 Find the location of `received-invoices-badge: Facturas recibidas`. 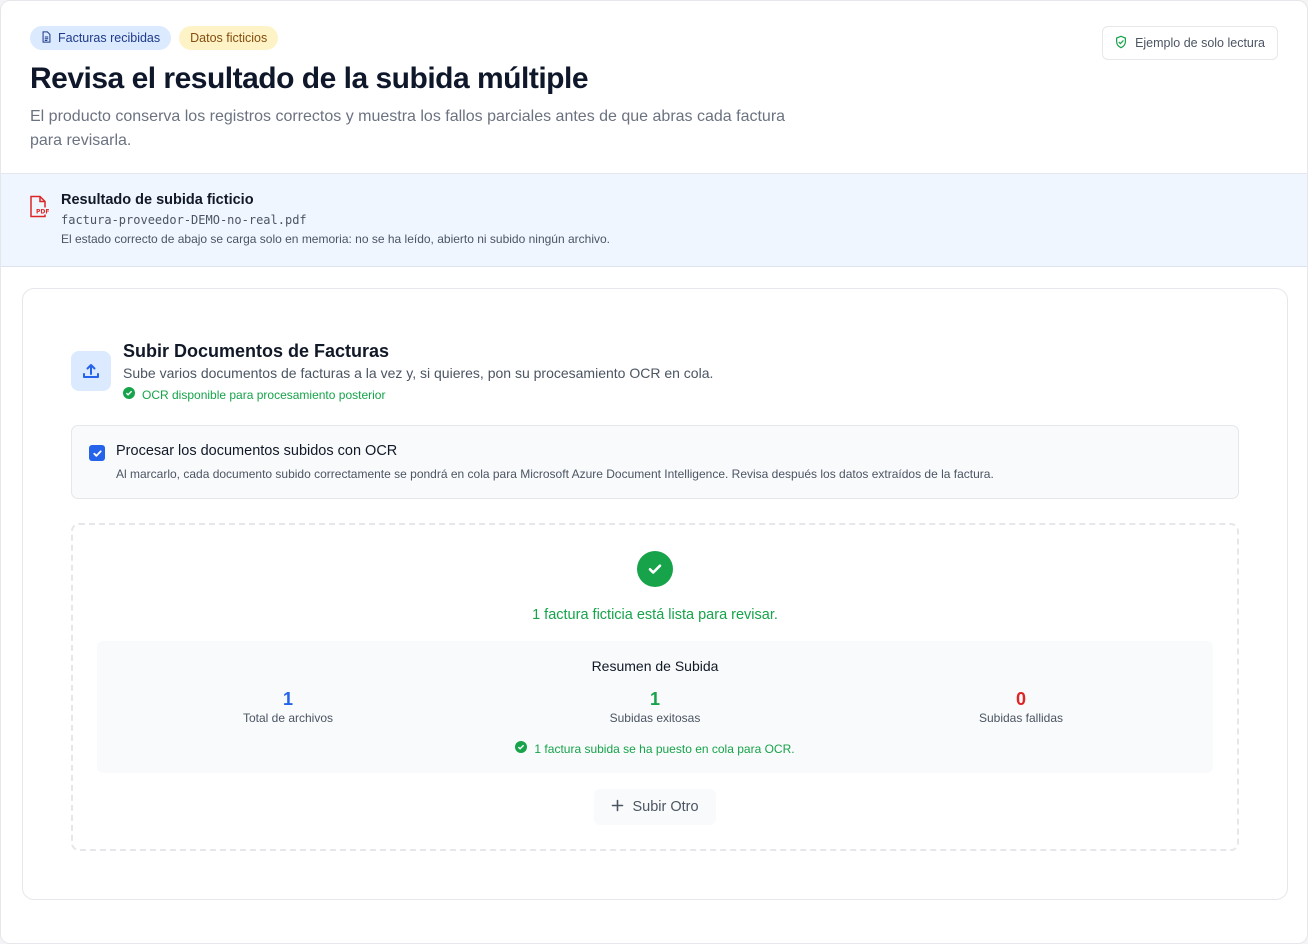

received-invoices-badge: Facturas recibidas is located at coordinates (101, 38).